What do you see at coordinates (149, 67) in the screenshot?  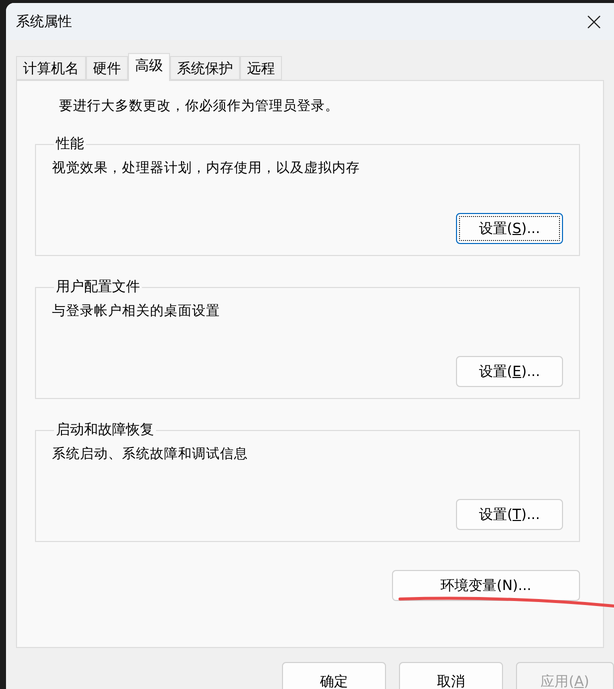 I see `tab: 高级` at bounding box center [149, 67].